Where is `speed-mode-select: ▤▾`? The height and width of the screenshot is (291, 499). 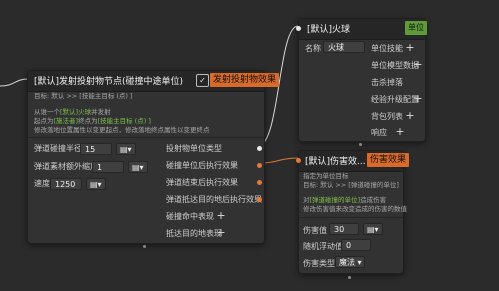
speed-mode-select: ▤▾ is located at coordinates (96, 184).